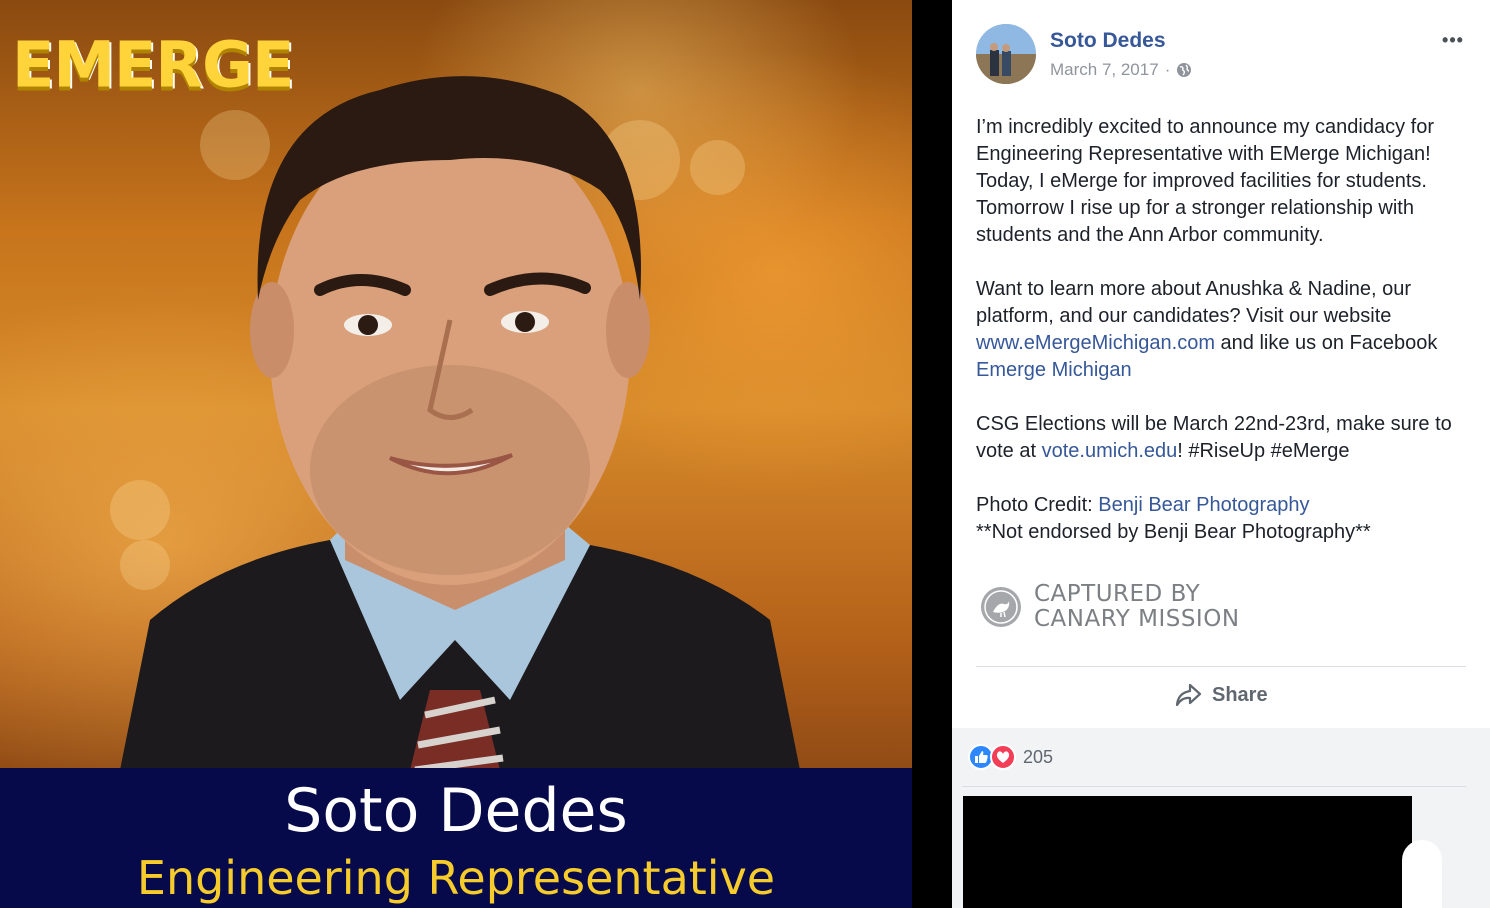 The image size is (1490, 908). Describe the element at coordinates (153, 64) in the screenshot. I see `emerge-logo: EMERGE` at that location.